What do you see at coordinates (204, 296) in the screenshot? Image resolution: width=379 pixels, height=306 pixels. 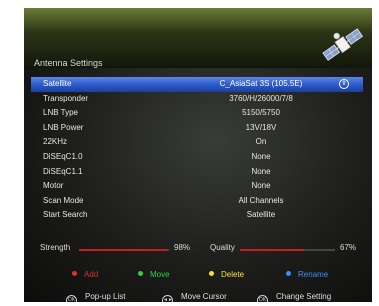 I see `hint-label: Move Cursor` at bounding box center [204, 296].